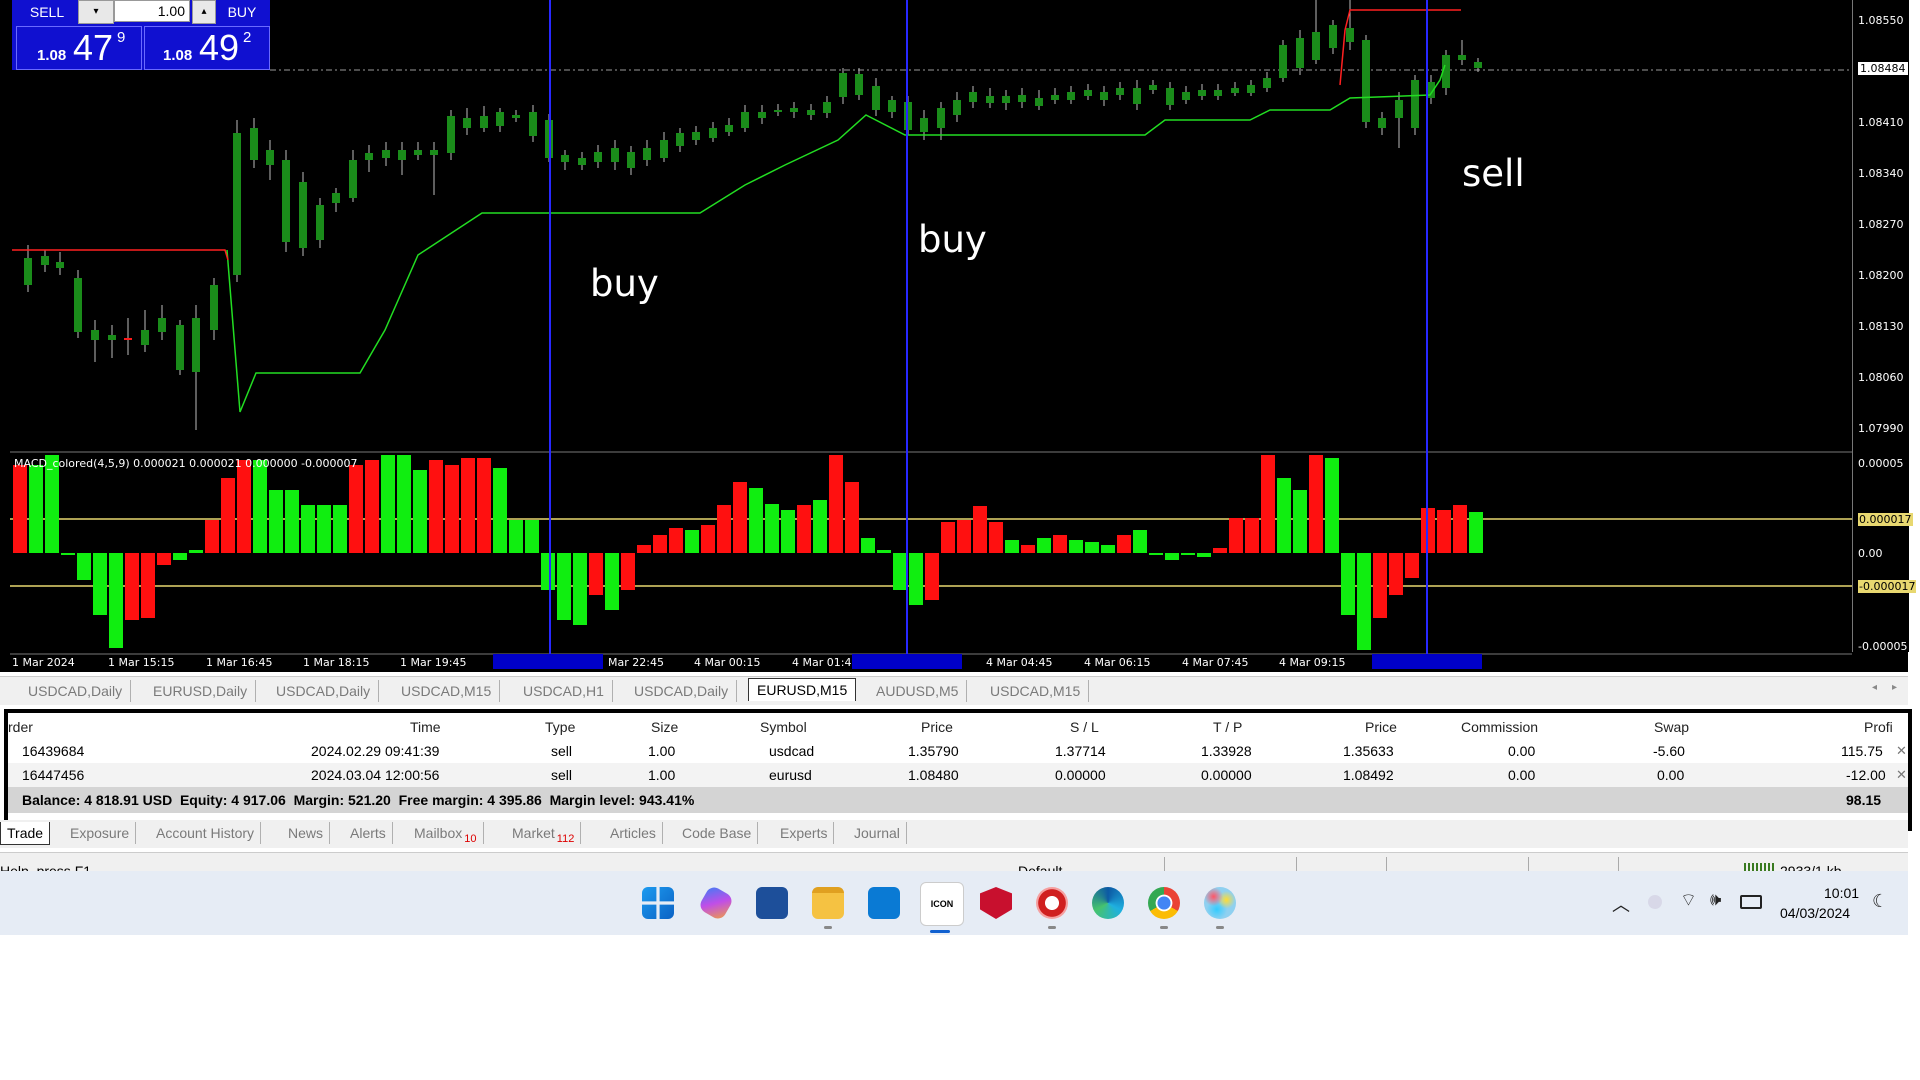  What do you see at coordinates (783, 727) in the screenshot?
I see `col-header-symbol: Symbol` at bounding box center [783, 727].